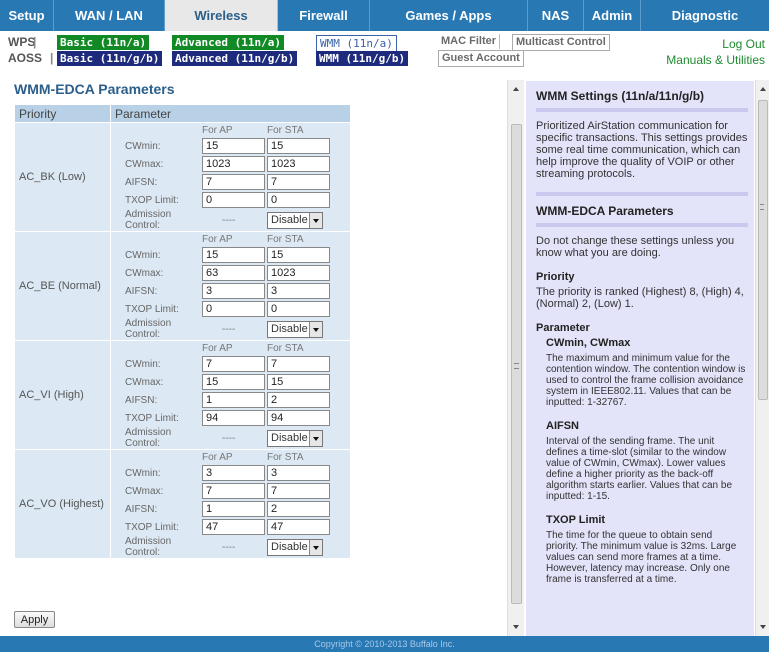 This screenshot has height=652, width=769. I want to click on subnav-wps: WPS, so click(21, 42).